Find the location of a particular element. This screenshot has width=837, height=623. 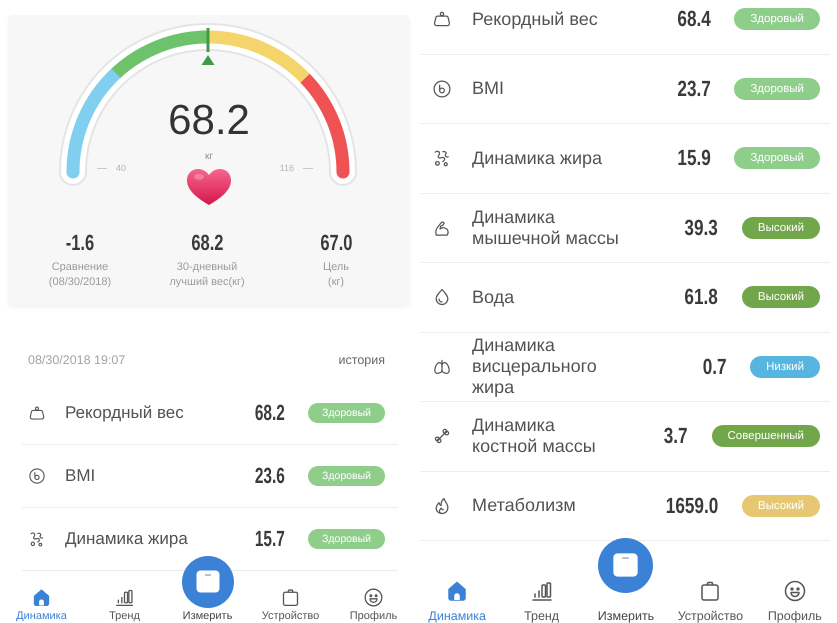

metric-value: 39.3 is located at coordinates (701, 227).